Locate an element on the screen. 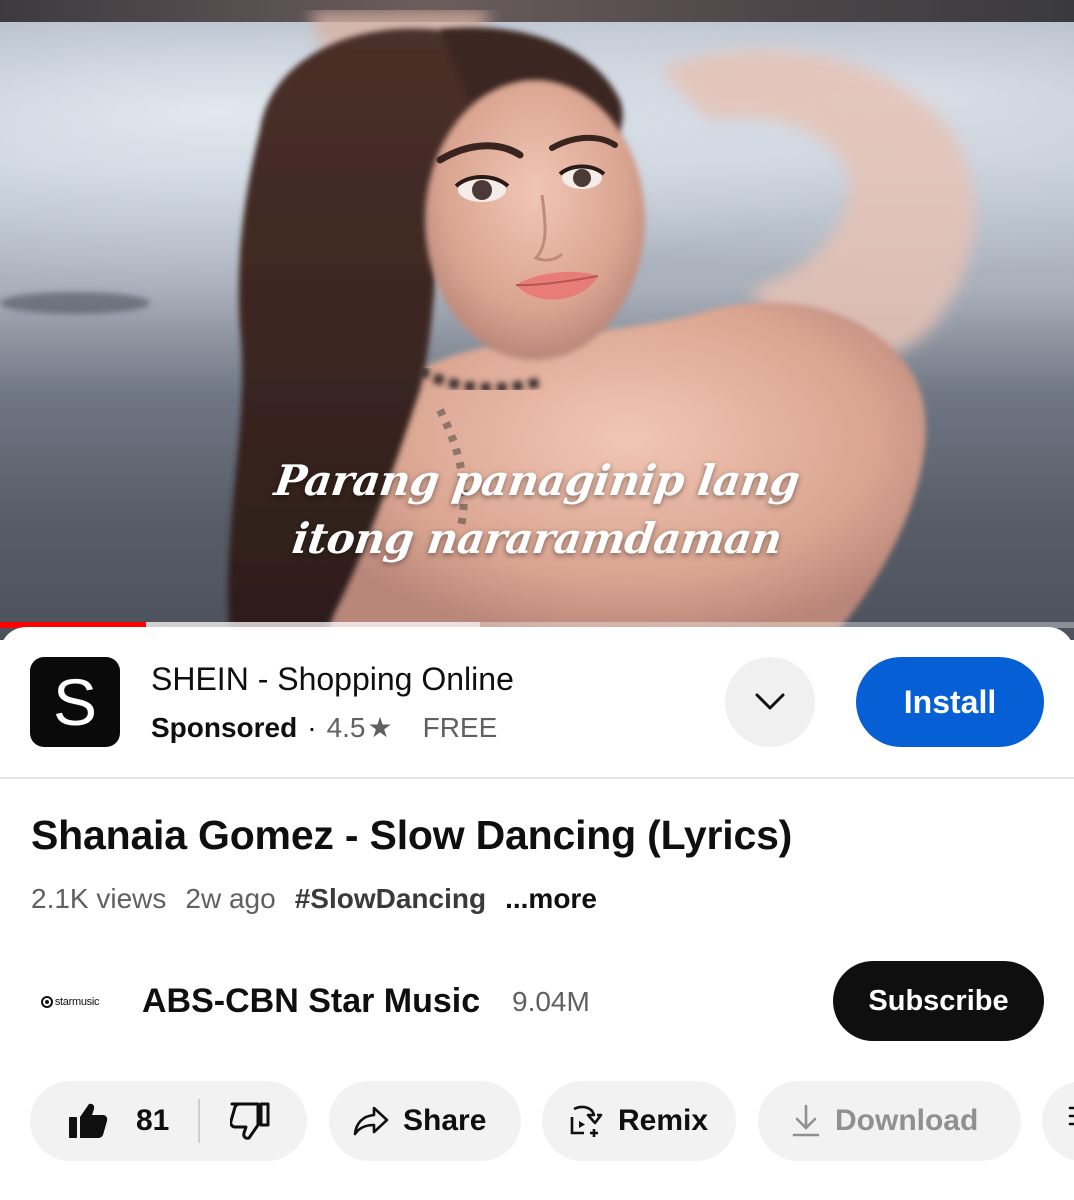 The width and height of the screenshot is (1074, 1200). like-count: 81 is located at coordinates (153, 1120).